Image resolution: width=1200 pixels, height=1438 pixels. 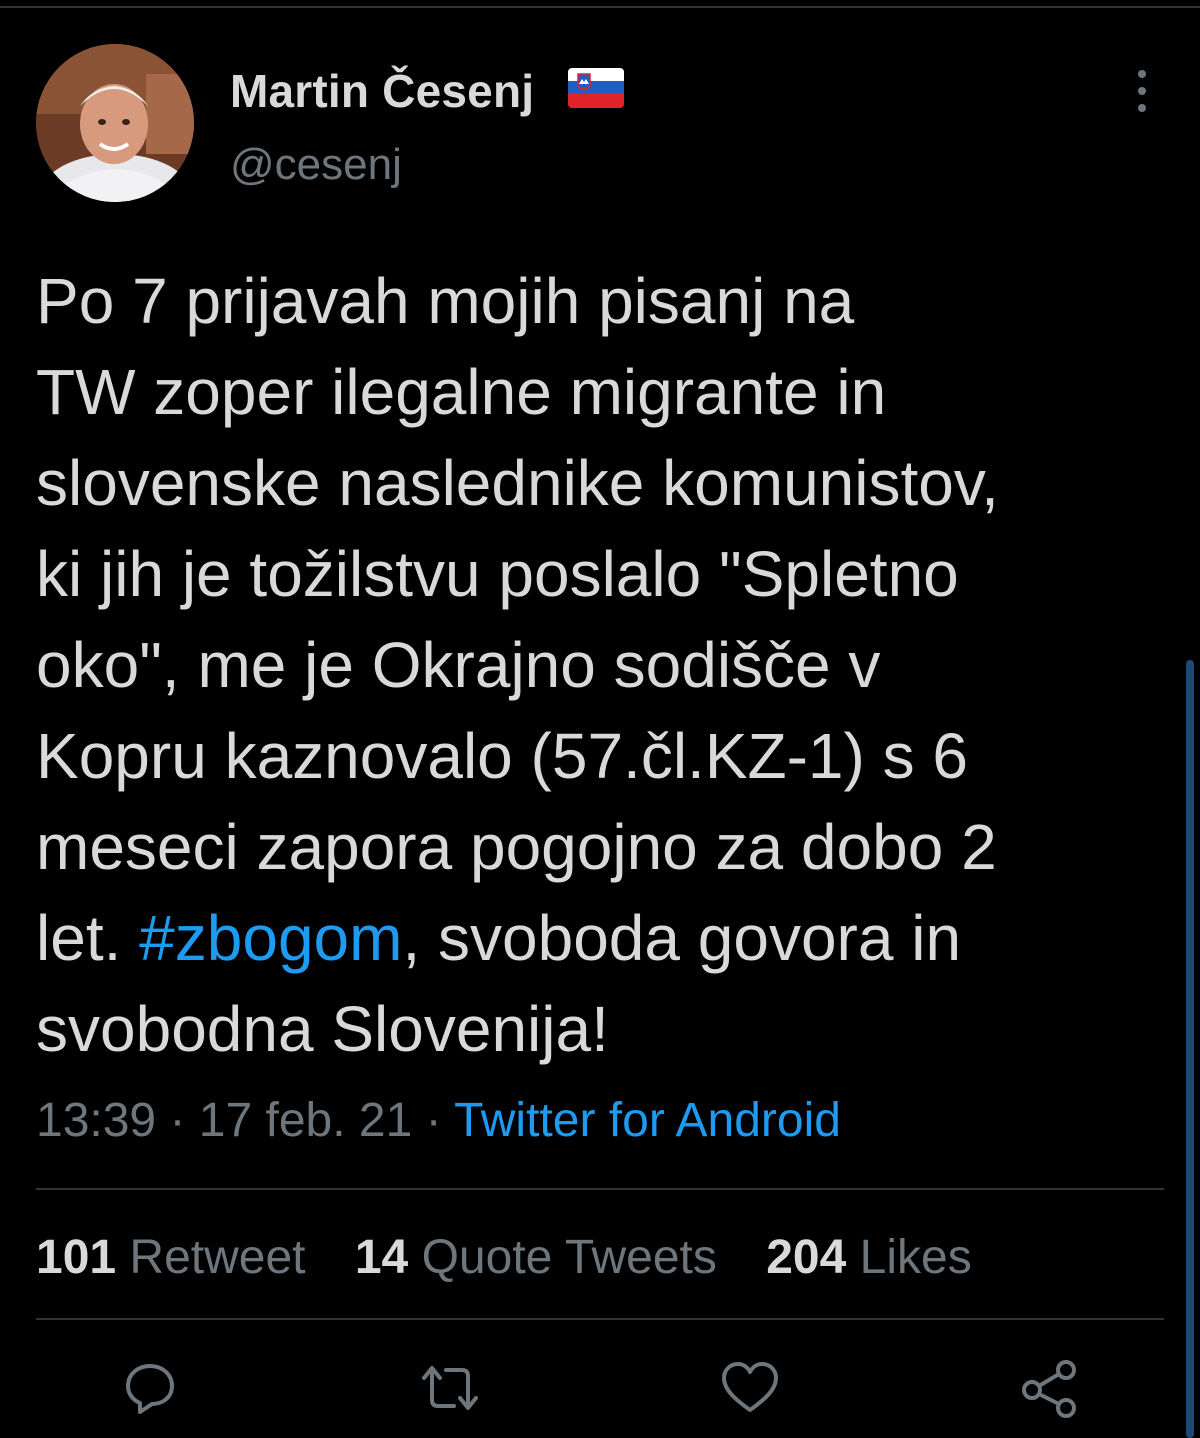 I want to click on tweet-line: ki jih je tožilstvu poslalo "Spletno, so click(x=497, y=574).